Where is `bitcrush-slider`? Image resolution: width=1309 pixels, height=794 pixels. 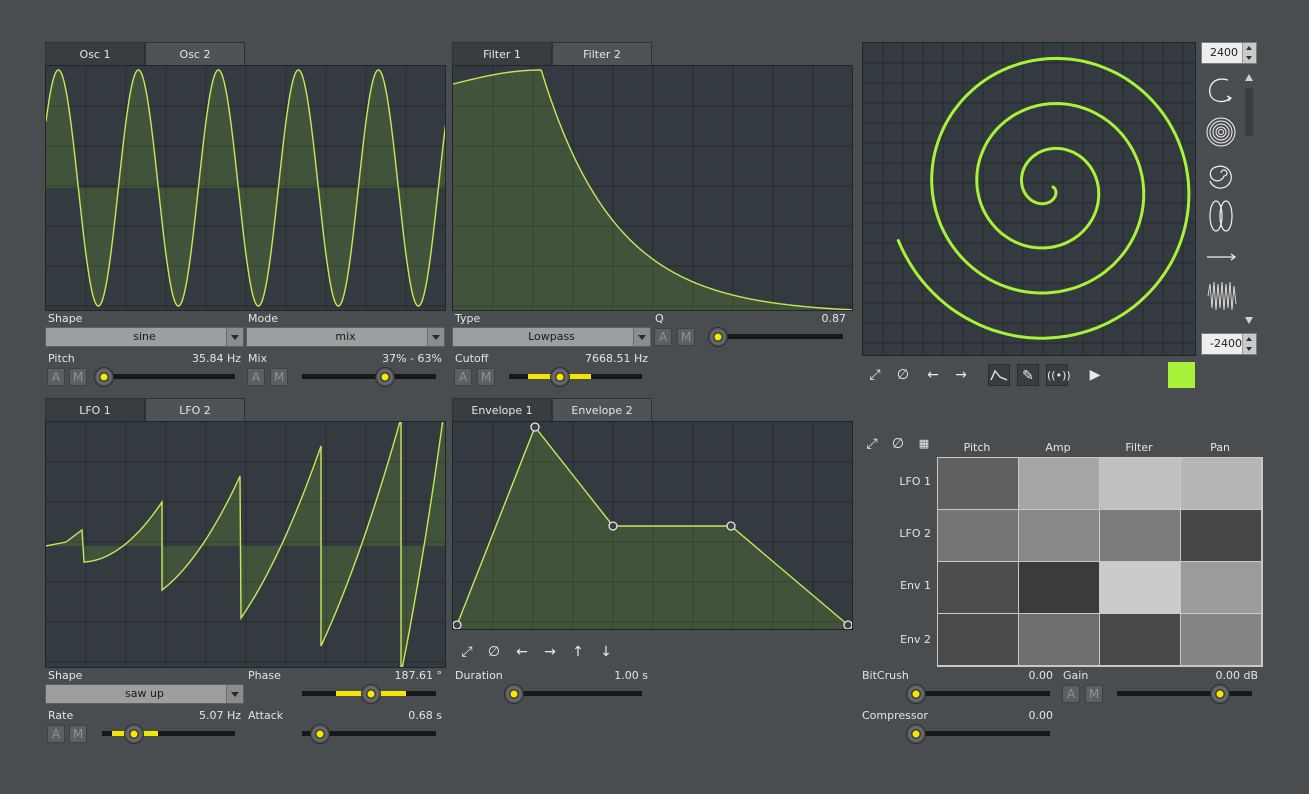
bitcrush-slider is located at coordinates (978, 694).